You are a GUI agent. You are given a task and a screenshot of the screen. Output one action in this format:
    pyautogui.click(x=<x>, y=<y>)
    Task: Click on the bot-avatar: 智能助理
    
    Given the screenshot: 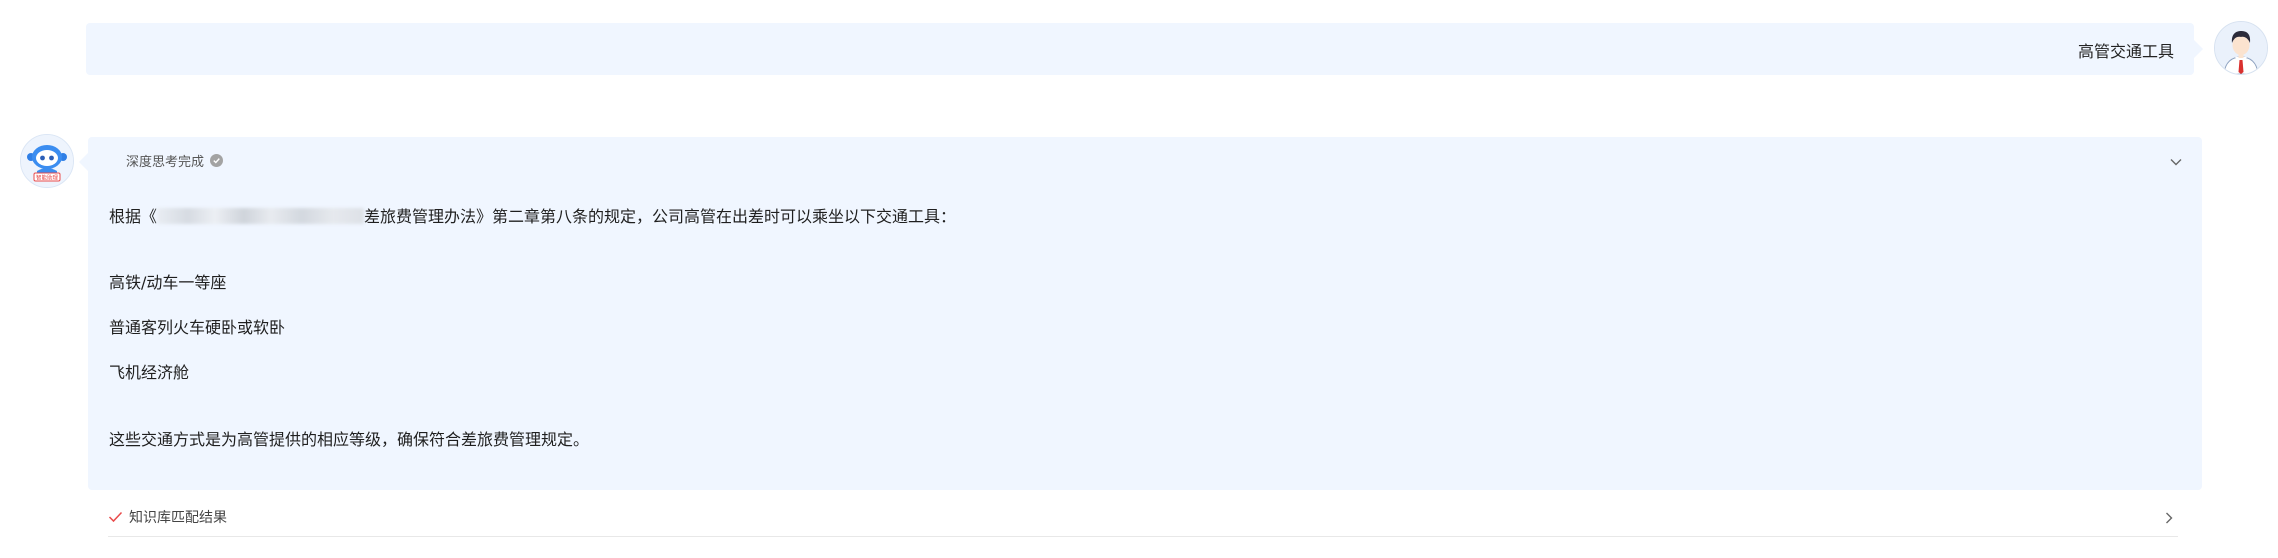 What is the action you would take?
    pyautogui.click(x=47, y=161)
    